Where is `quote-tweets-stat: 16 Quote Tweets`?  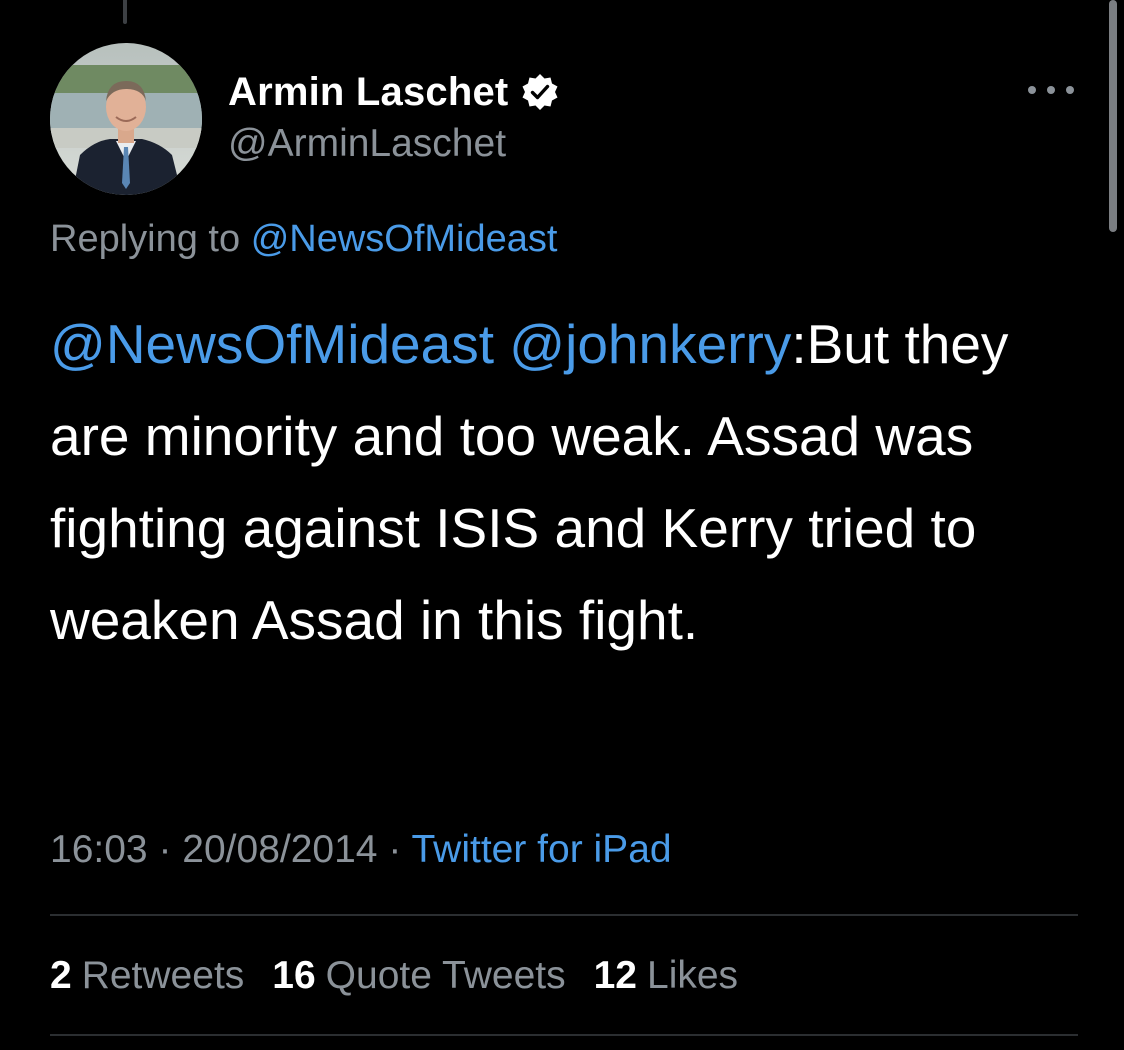
quote-tweets-stat: 16 Quote Tweets is located at coordinates (418, 976).